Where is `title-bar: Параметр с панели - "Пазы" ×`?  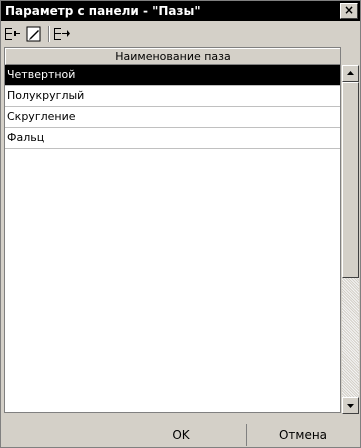 title-bar: Параметр с панели - "Пазы" × is located at coordinates (180, 11).